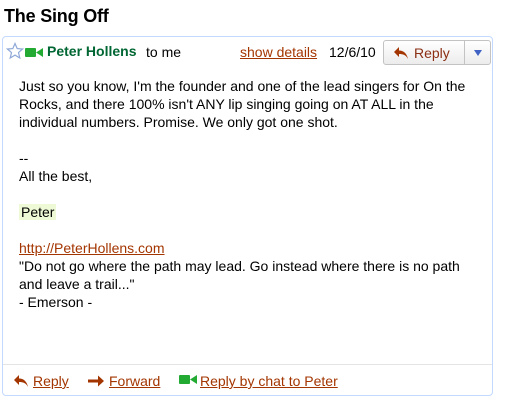  Describe the element at coordinates (56, 176) in the screenshot. I see `signature-closing: All the best,` at that location.